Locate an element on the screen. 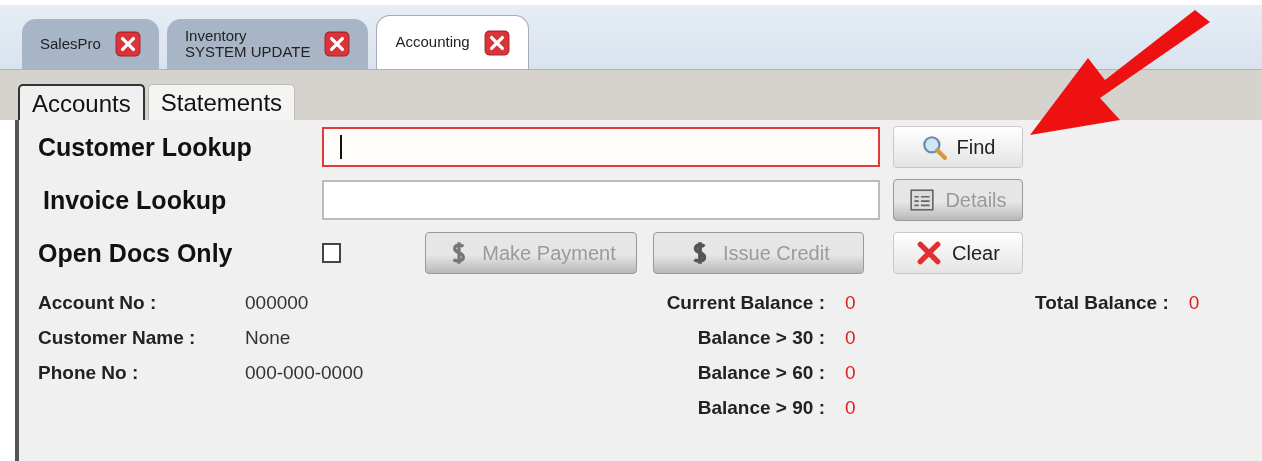  field-label: Customer Lookup is located at coordinates (145, 147).